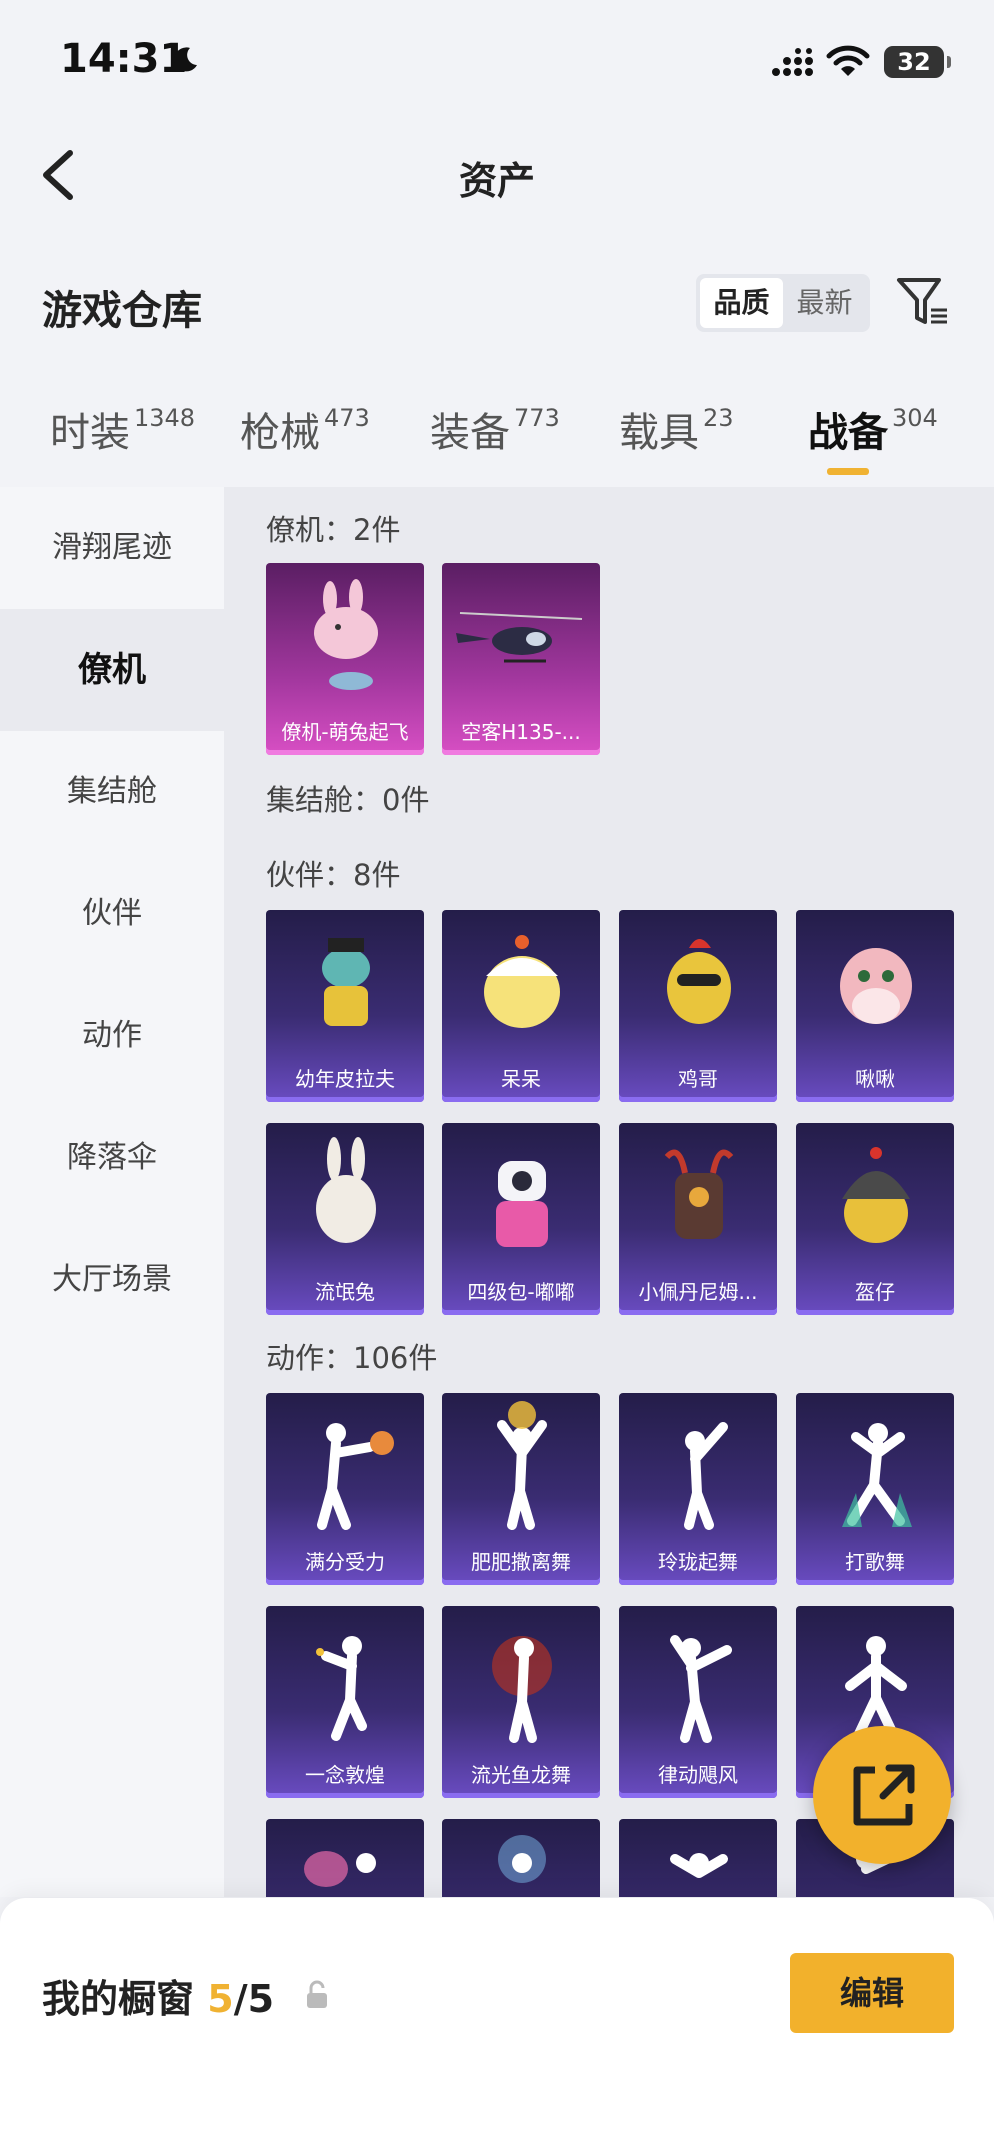 This screenshot has width=994, height=2152. I want to click on item-name: 呆呆, so click(521, 1079).